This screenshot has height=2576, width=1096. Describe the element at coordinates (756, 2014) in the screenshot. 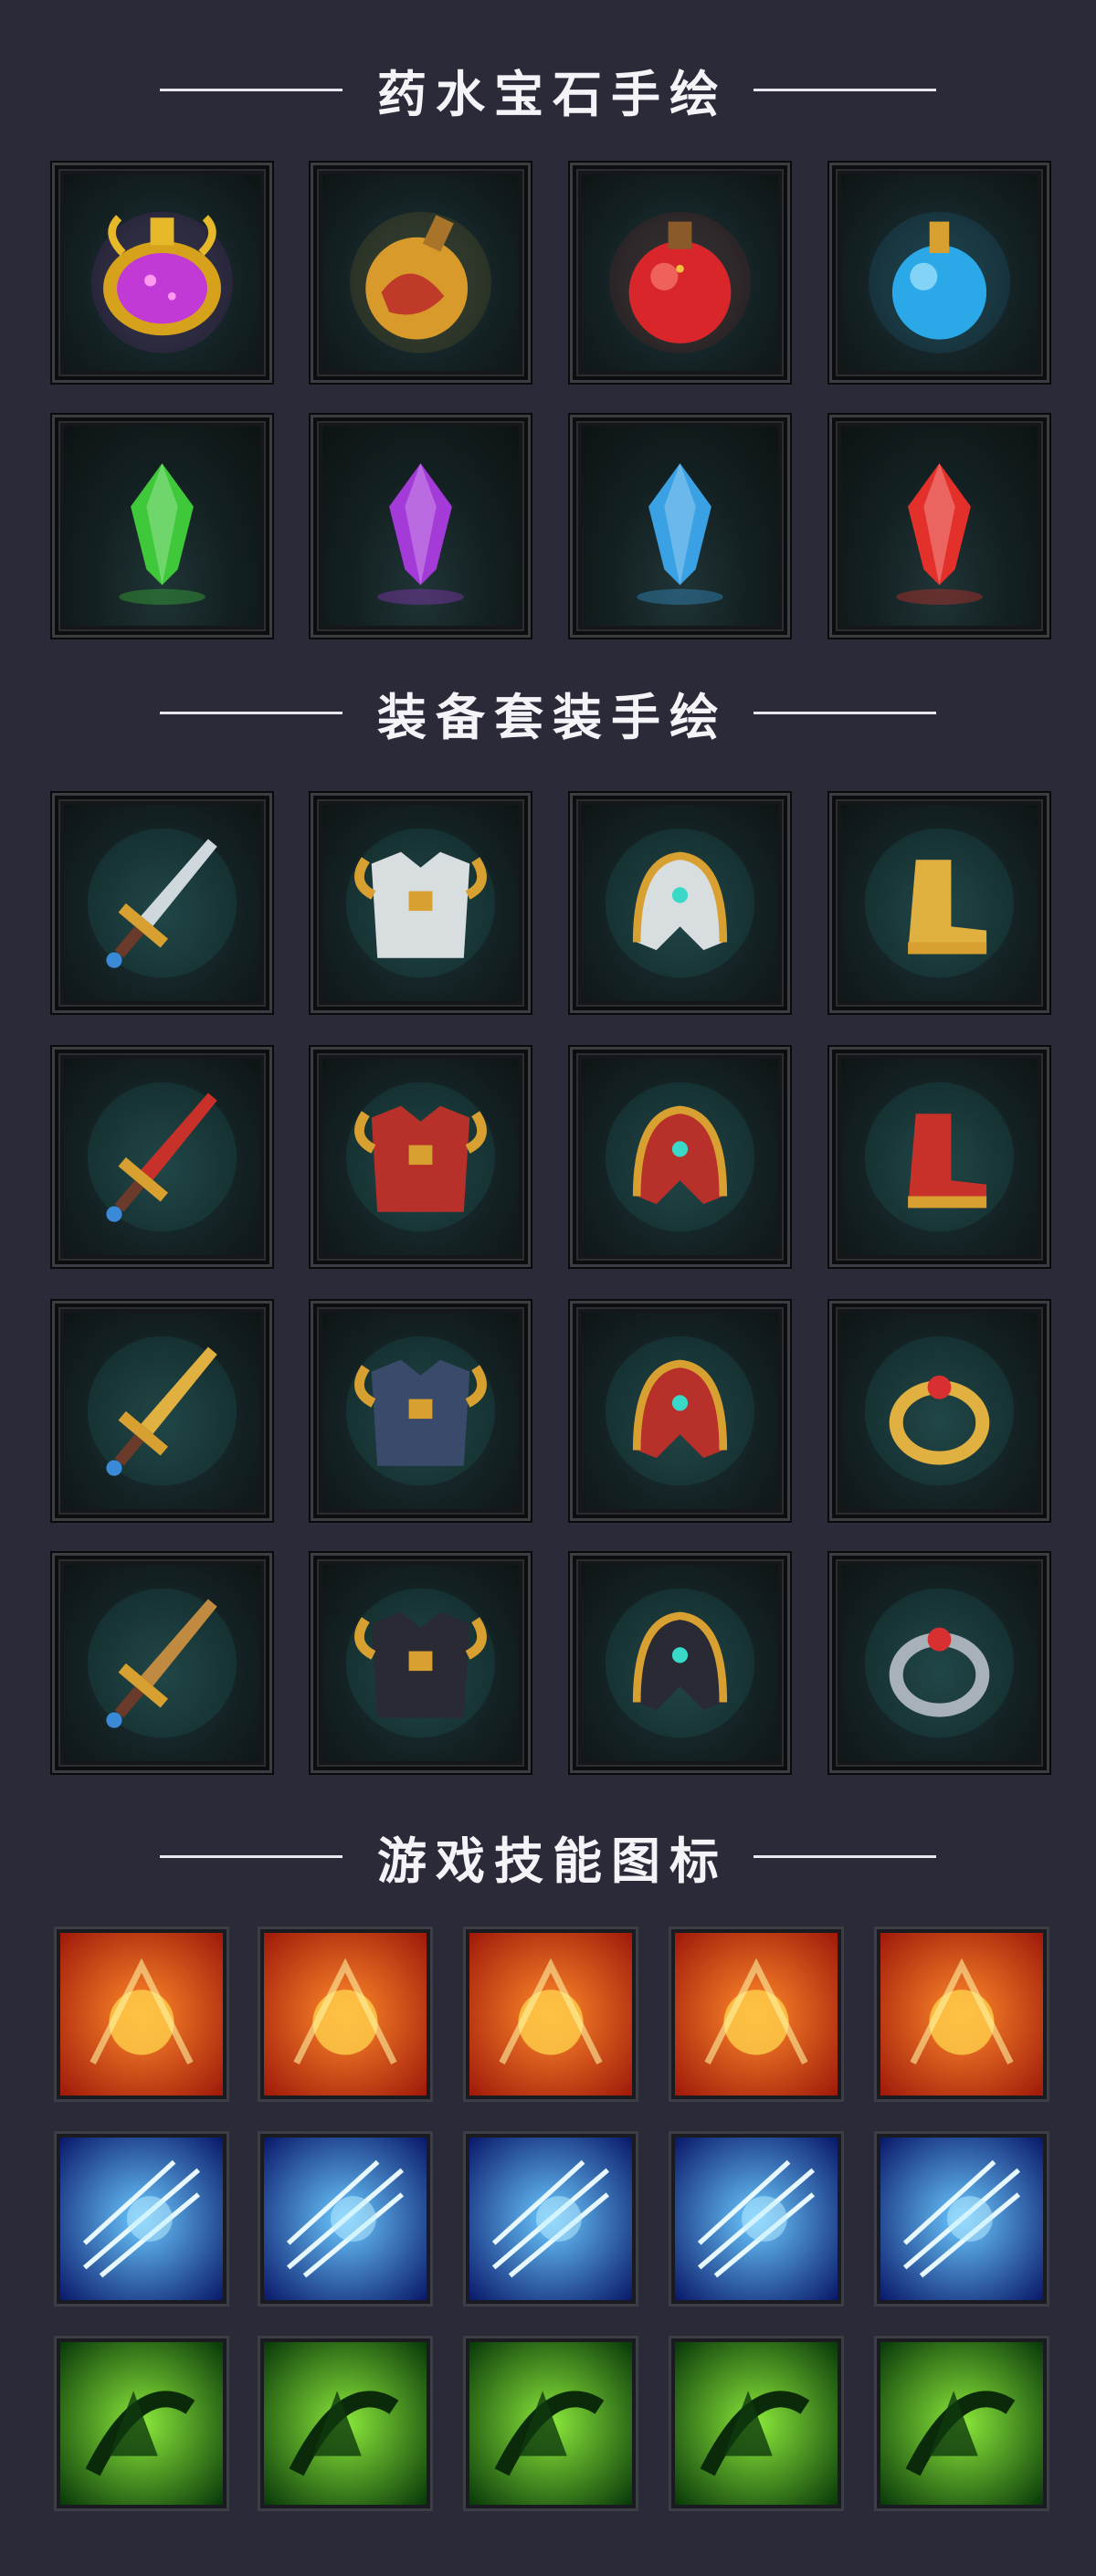

I see `fire-eruption-icon` at that location.